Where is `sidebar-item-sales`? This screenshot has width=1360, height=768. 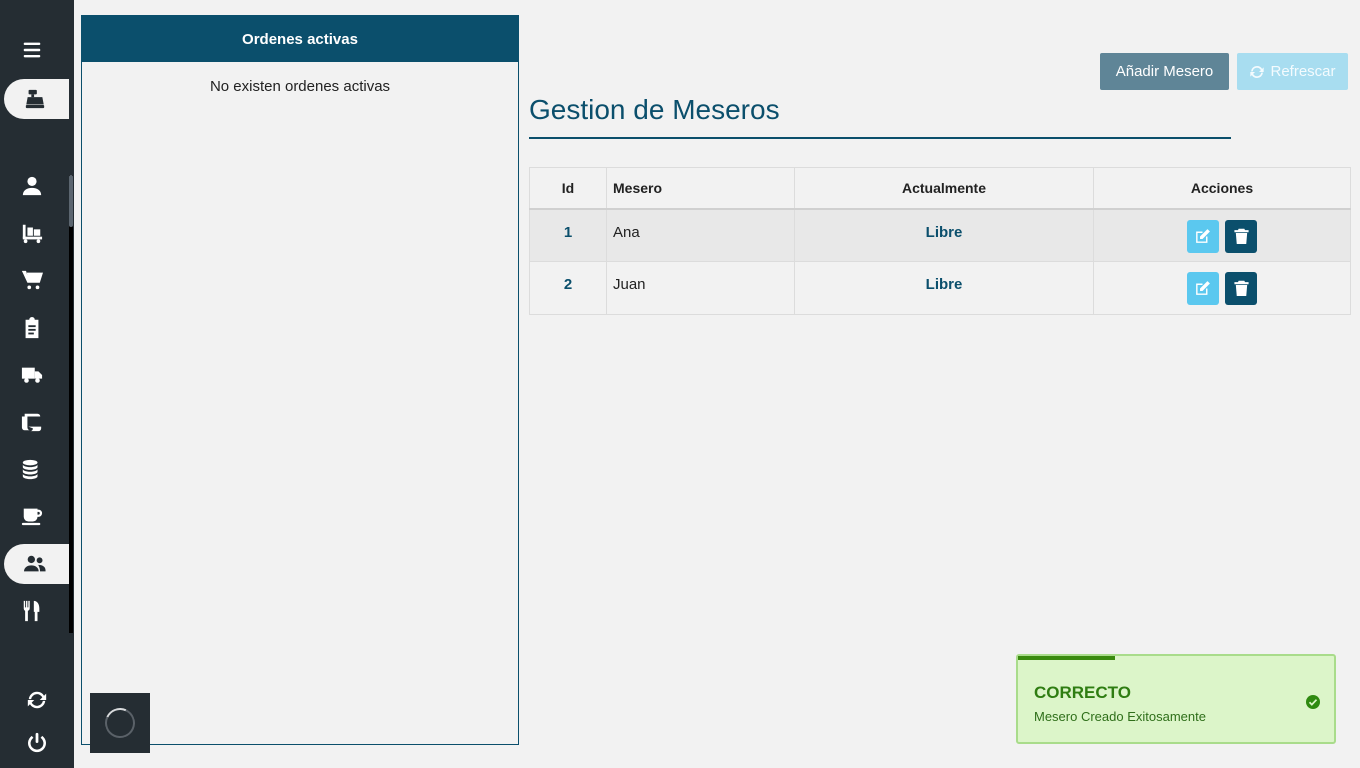
sidebar-item-sales is located at coordinates (34, 280).